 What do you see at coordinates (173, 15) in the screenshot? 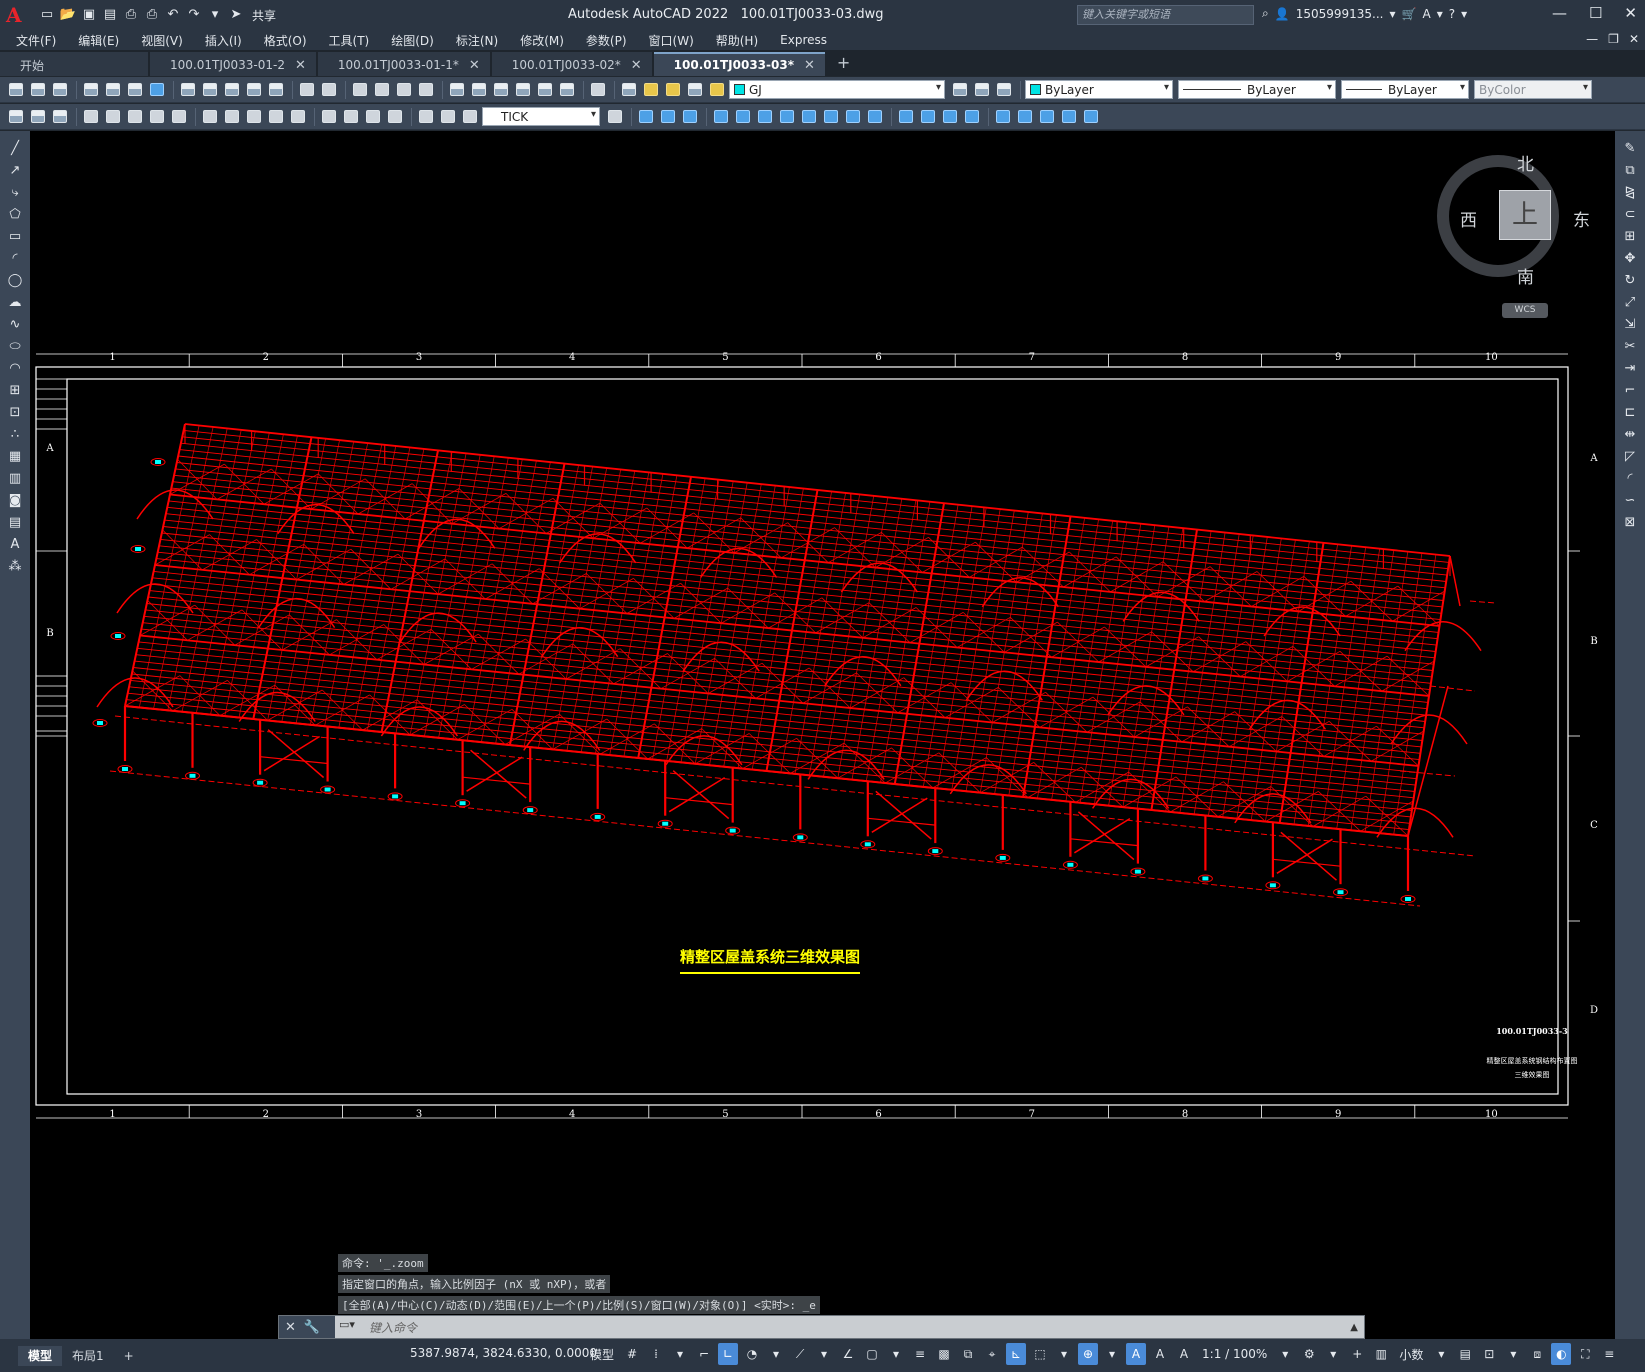
I see `undo-icon: ↶` at bounding box center [173, 15].